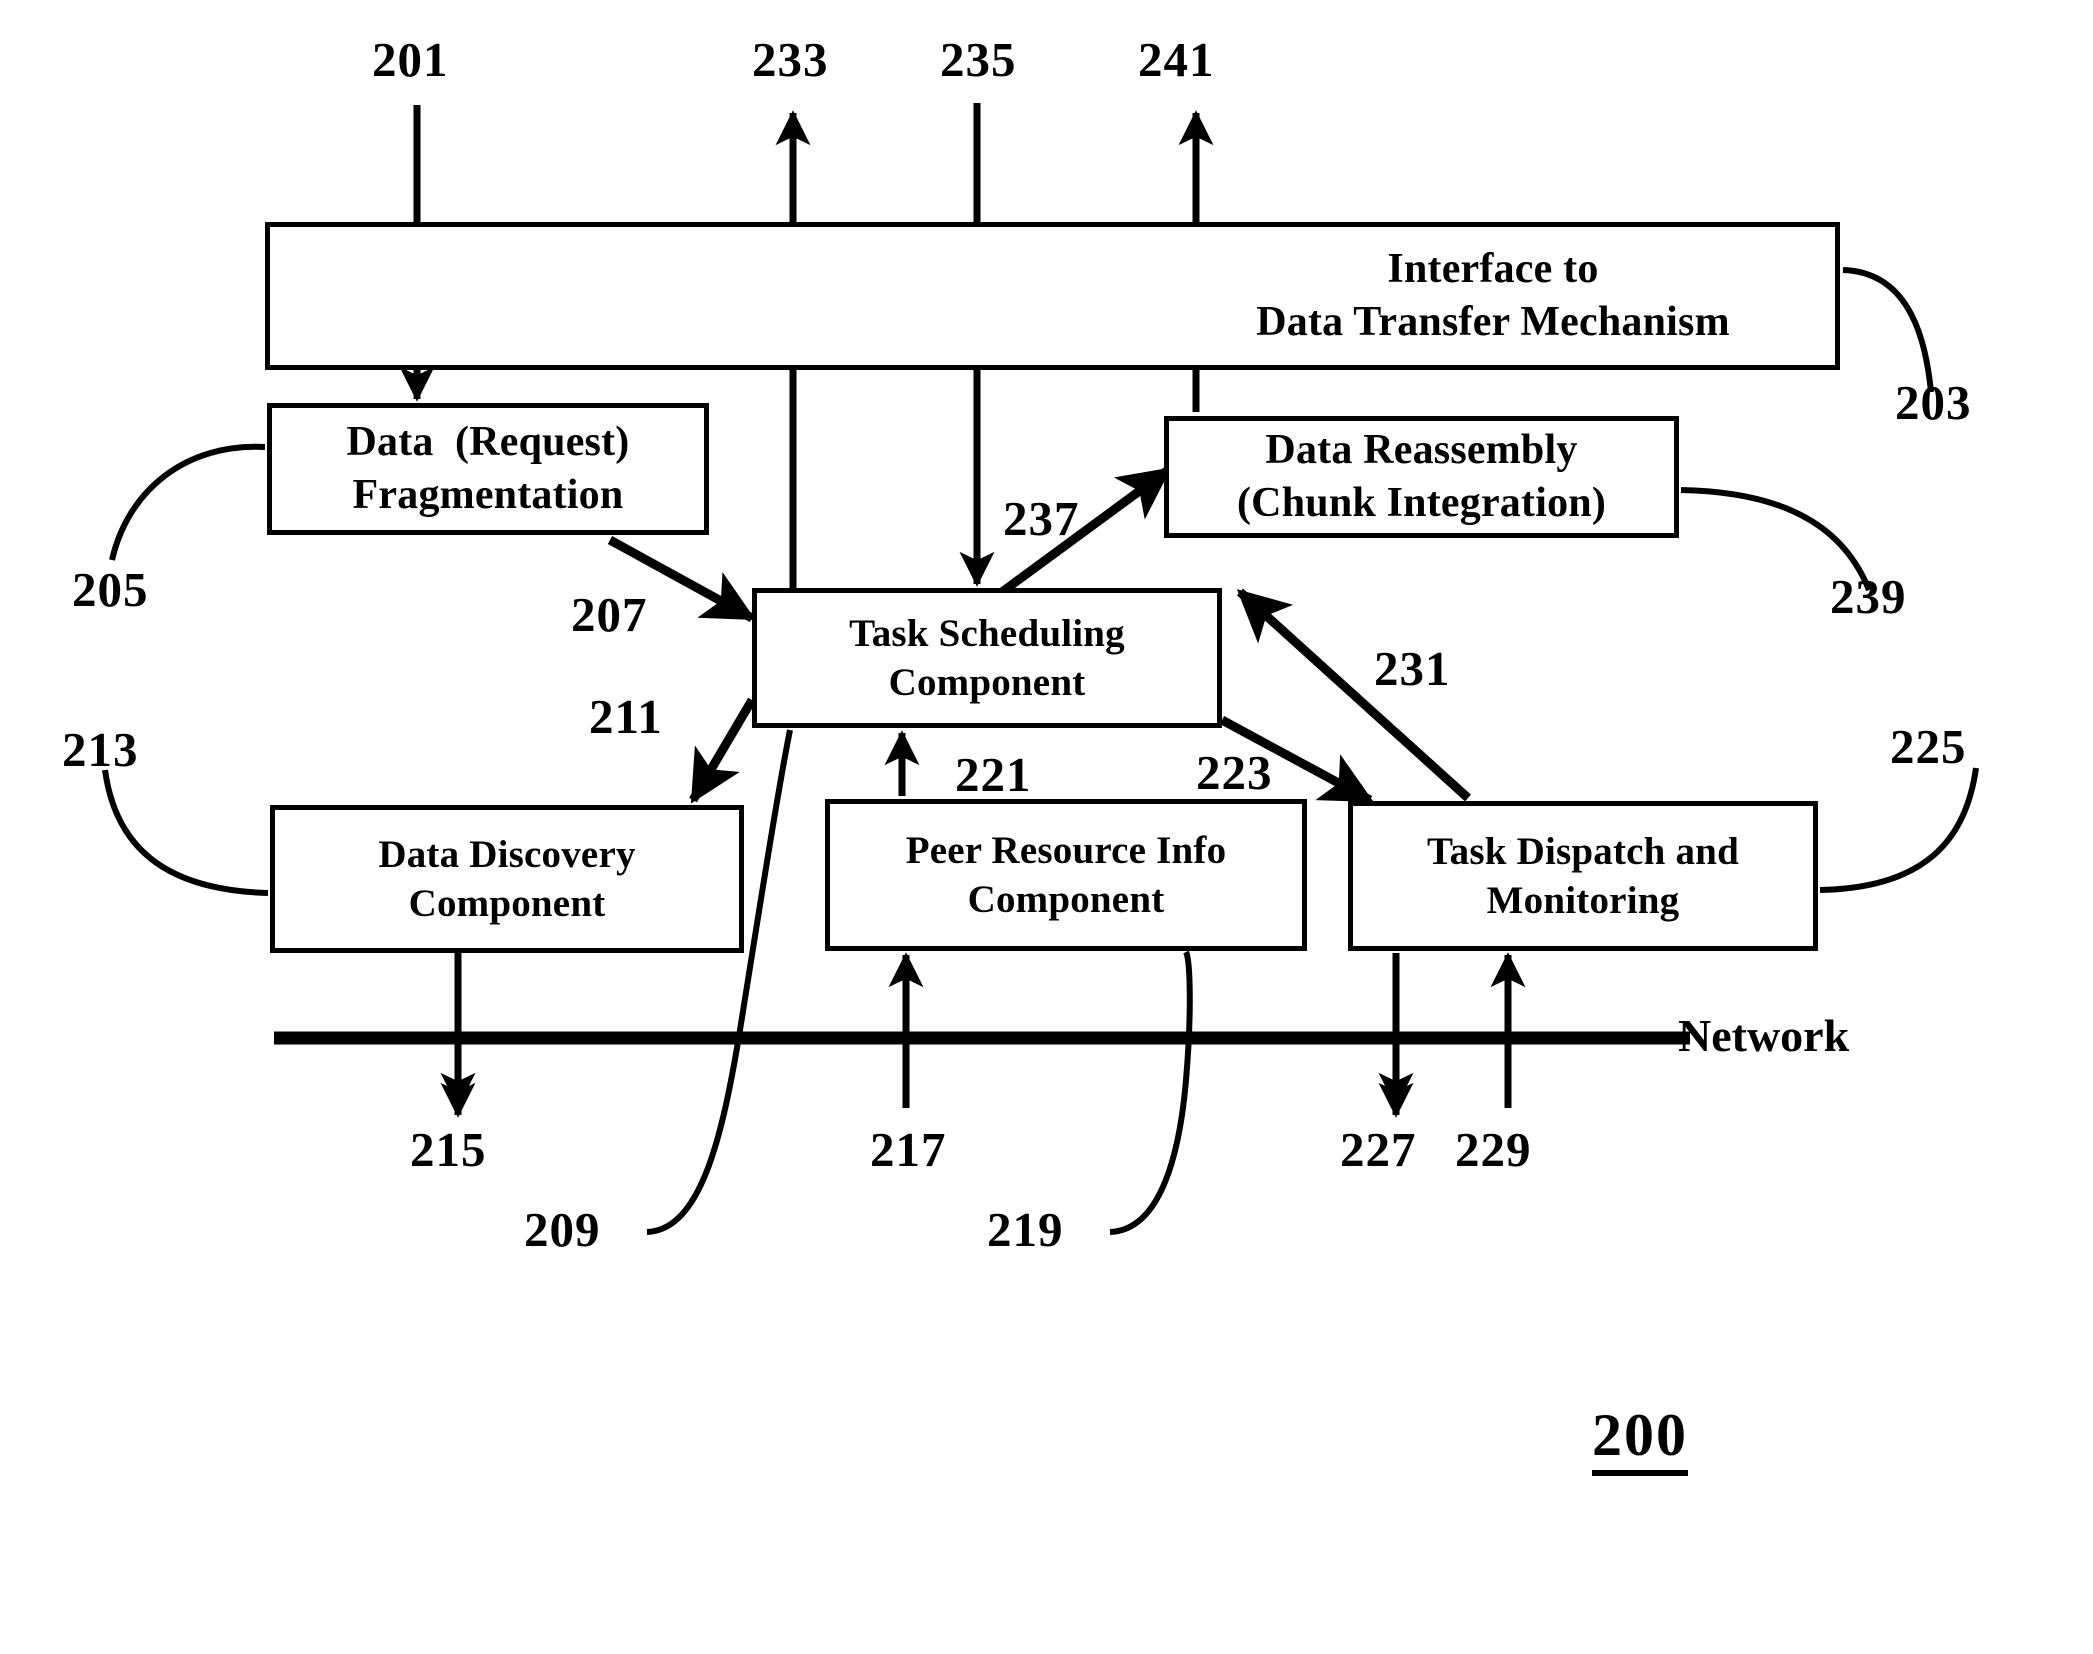  Describe the element at coordinates (1412, 668) in the screenshot. I see `ref-label-231: 231` at that location.